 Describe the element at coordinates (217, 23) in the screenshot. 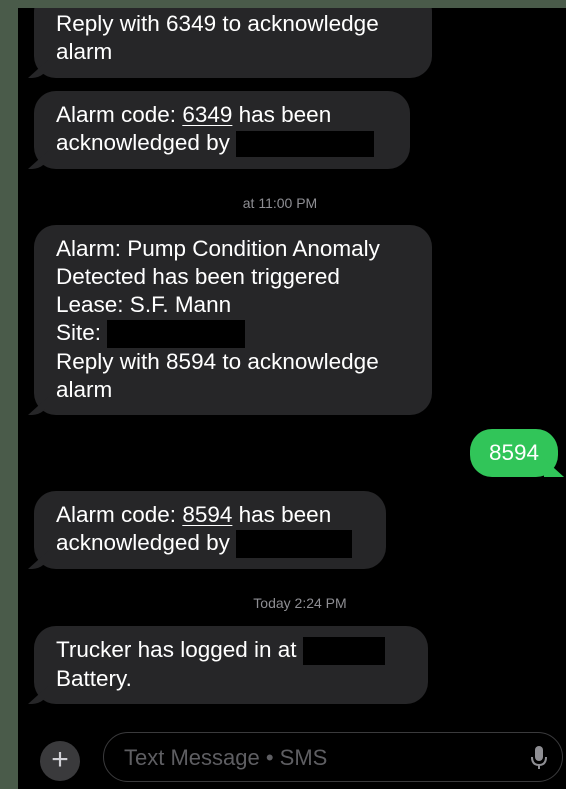

I see `message-line: Reply with 6349 to acknowledge` at that location.